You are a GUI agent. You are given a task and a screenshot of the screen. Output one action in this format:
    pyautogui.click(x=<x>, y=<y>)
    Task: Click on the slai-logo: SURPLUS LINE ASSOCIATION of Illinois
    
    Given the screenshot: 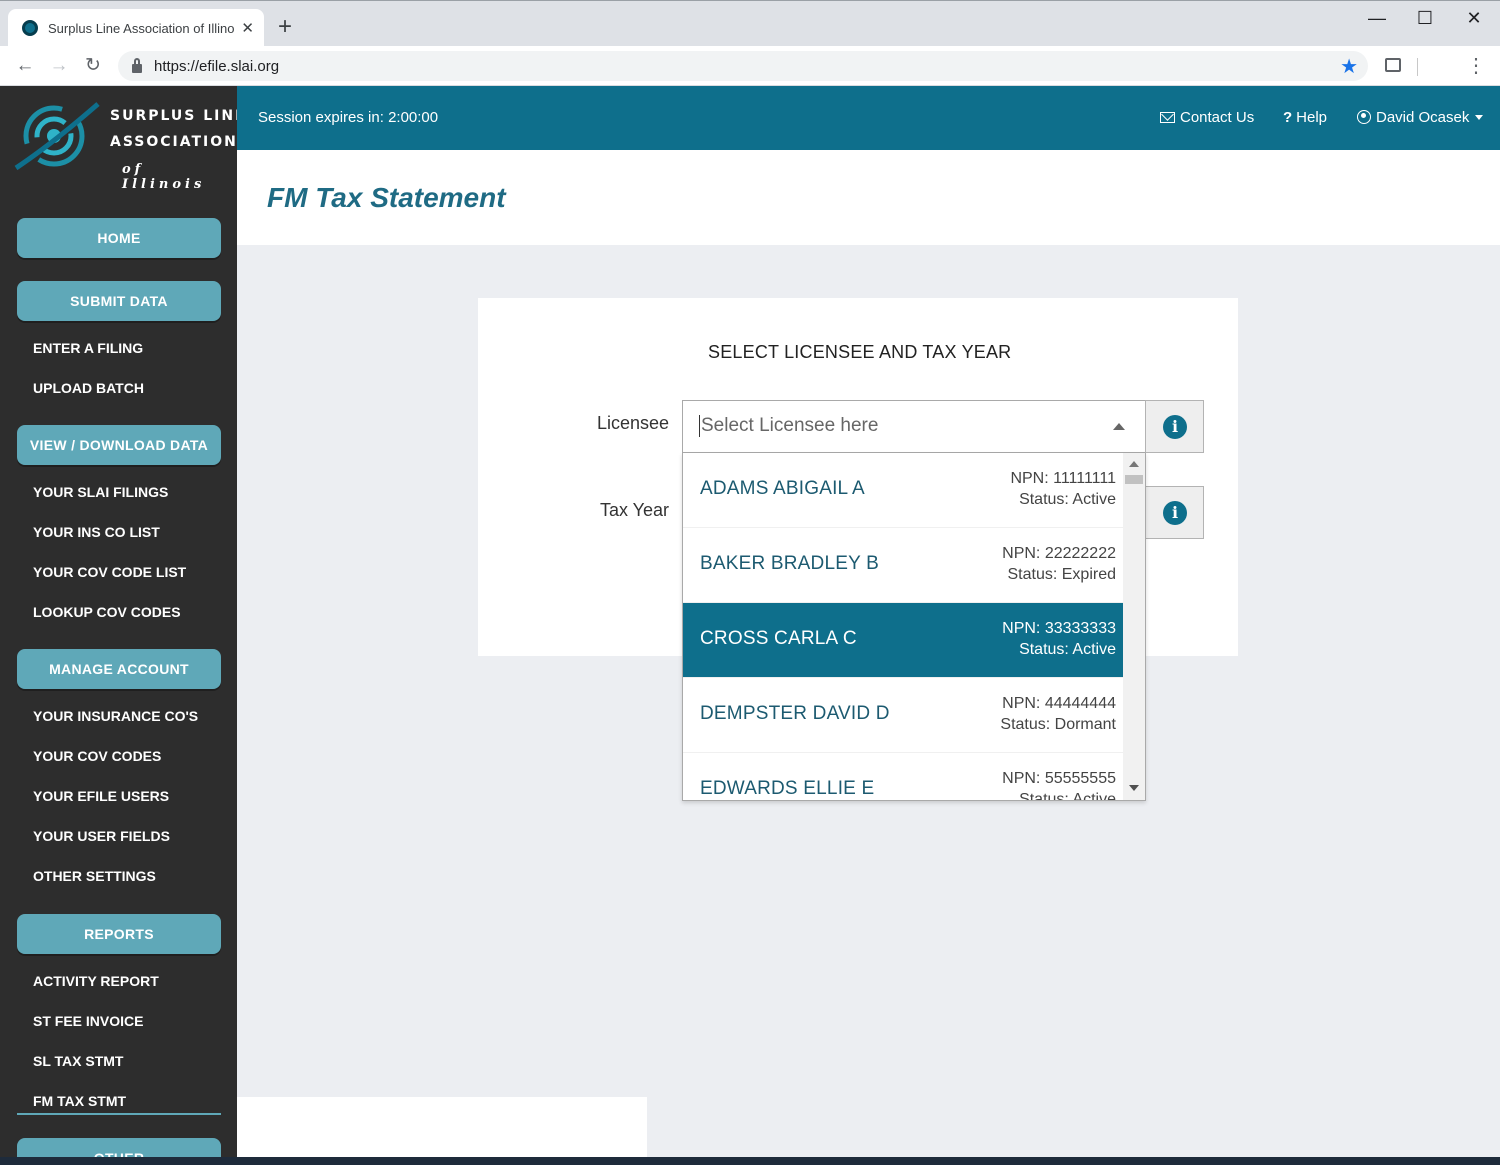 What is the action you would take?
    pyautogui.click(x=124, y=143)
    